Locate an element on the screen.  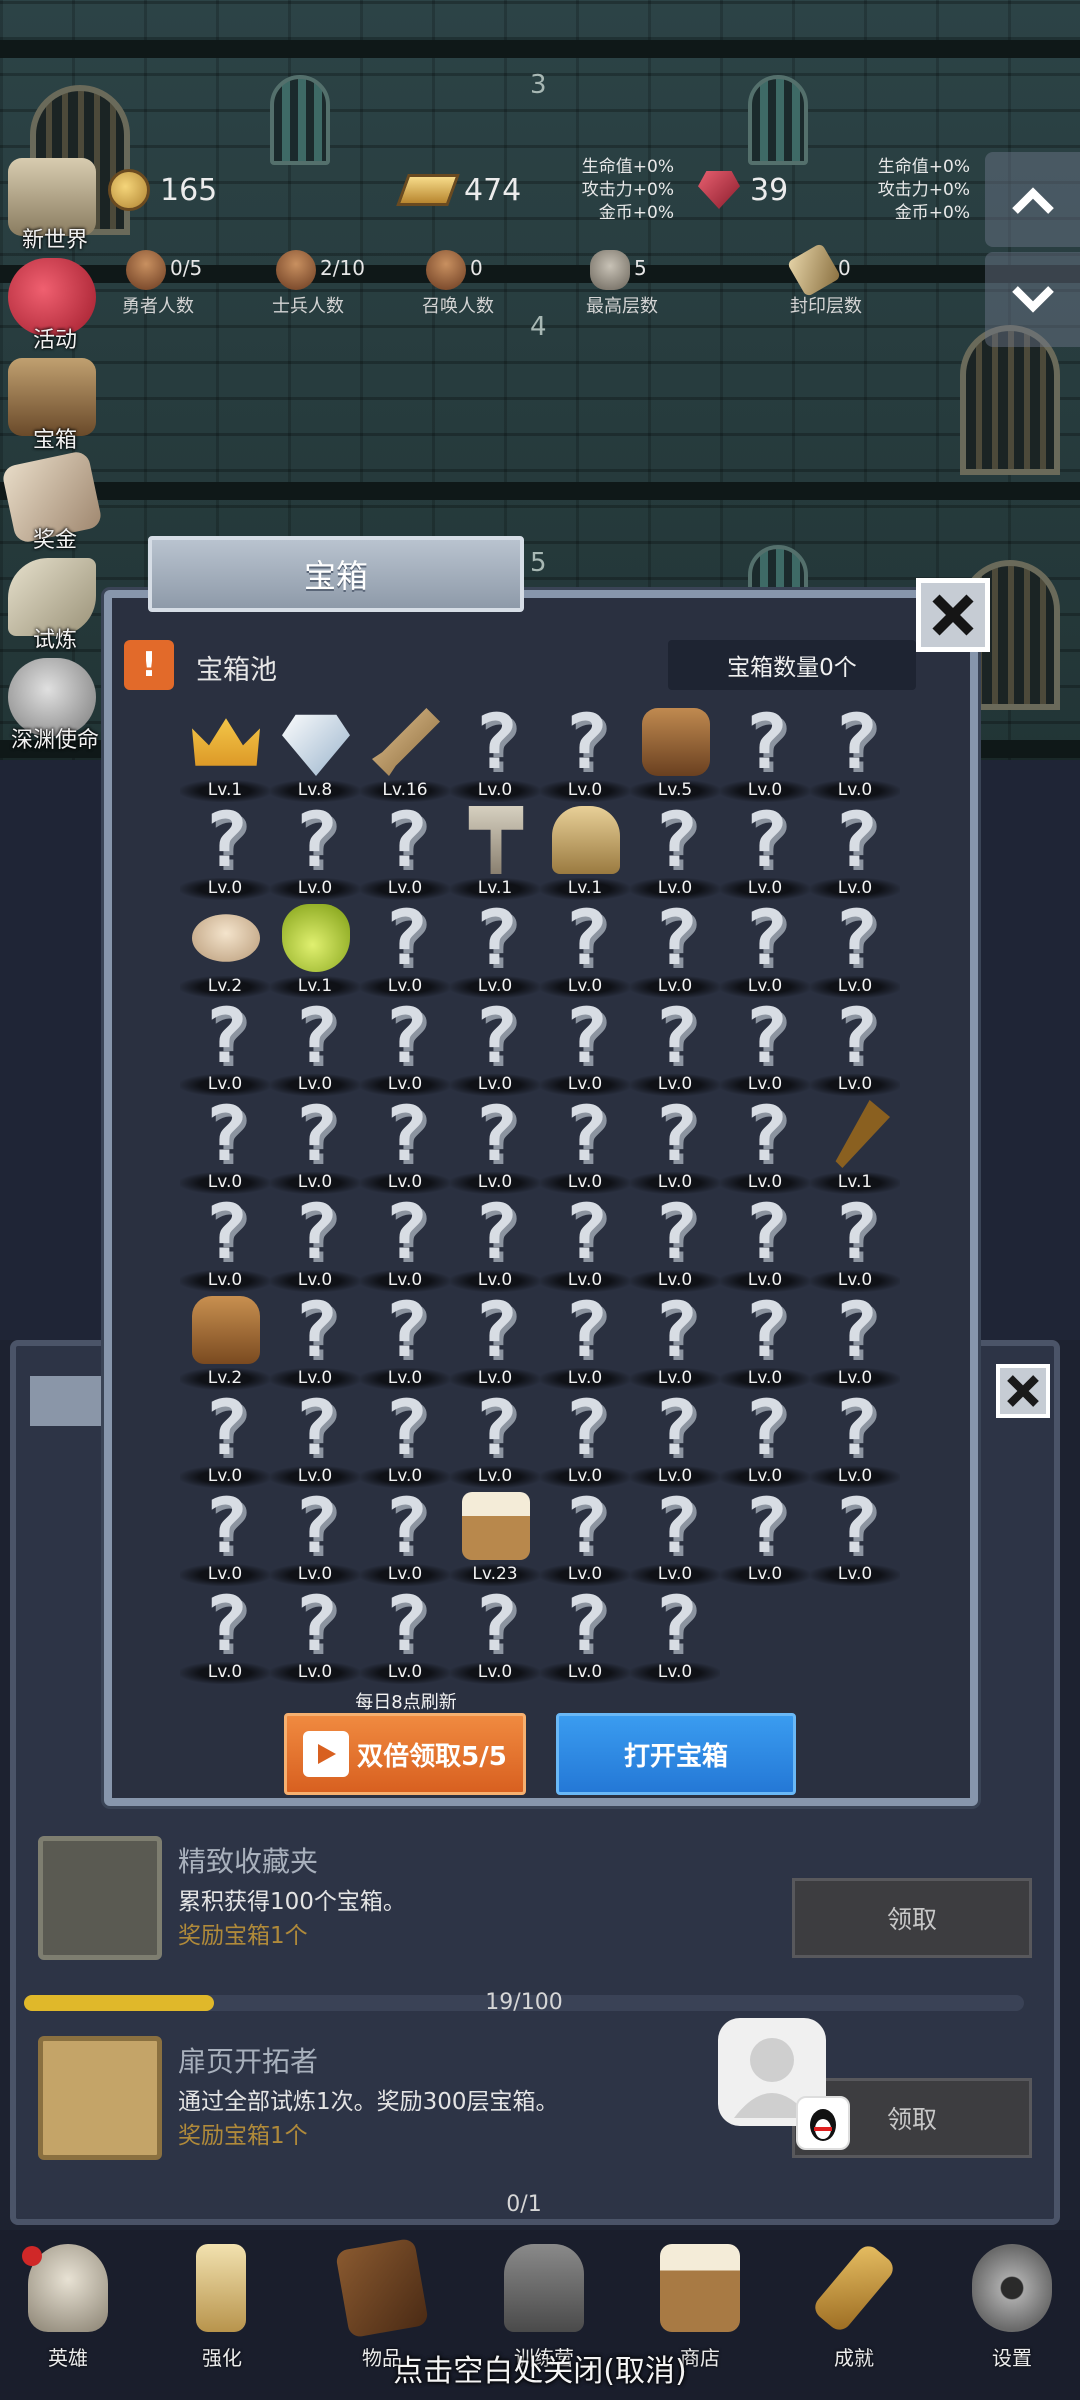
quest-item: 扉页开拓者 通过全部试炼1次。奖励300层宝箱。 奖励宝箱1个 领取 is located at coordinates (534, 2105).